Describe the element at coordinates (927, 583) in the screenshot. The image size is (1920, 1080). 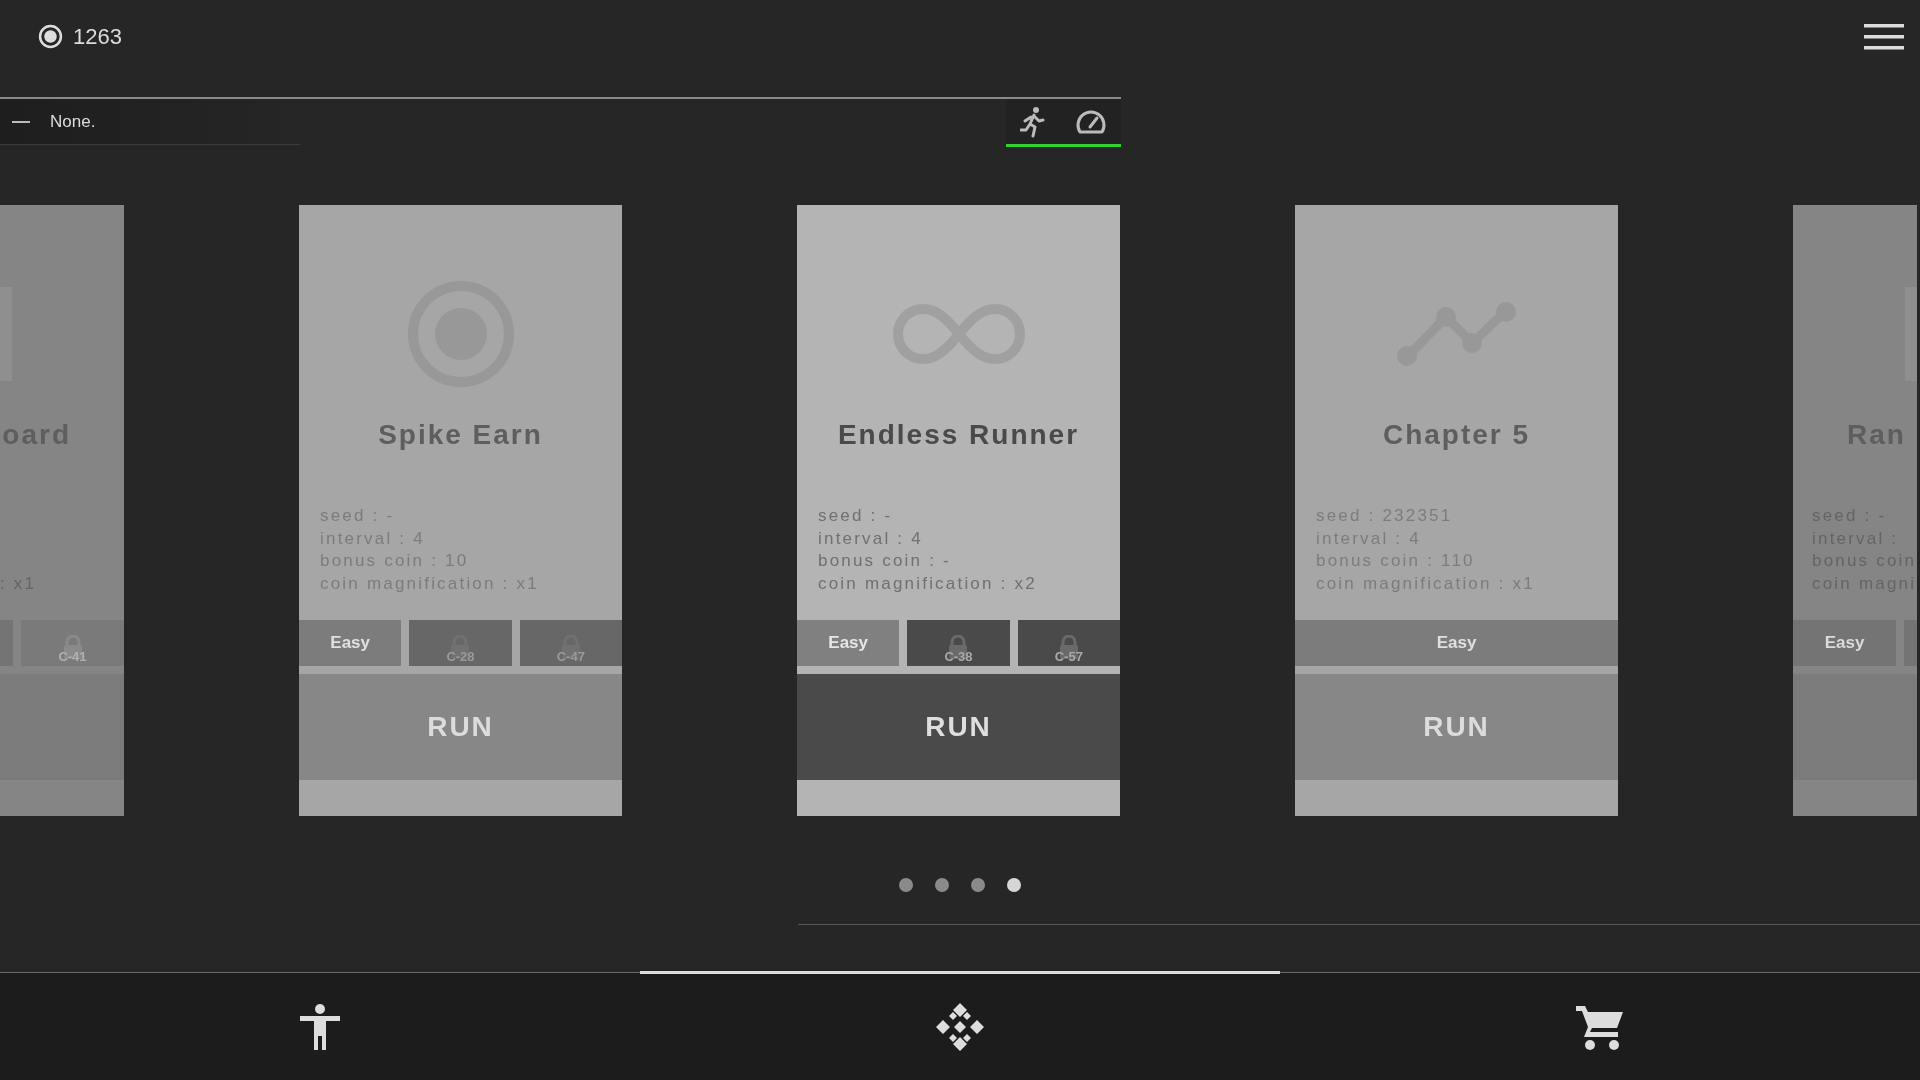
I see `level-detail: coin magnification : x2` at that location.